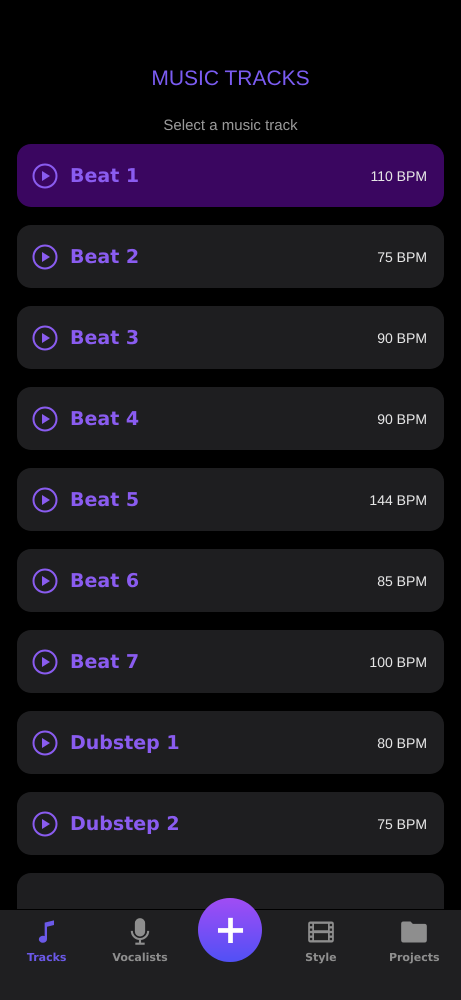  What do you see at coordinates (398, 662) in the screenshot?
I see `track-bpm: 100 BPM` at bounding box center [398, 662].